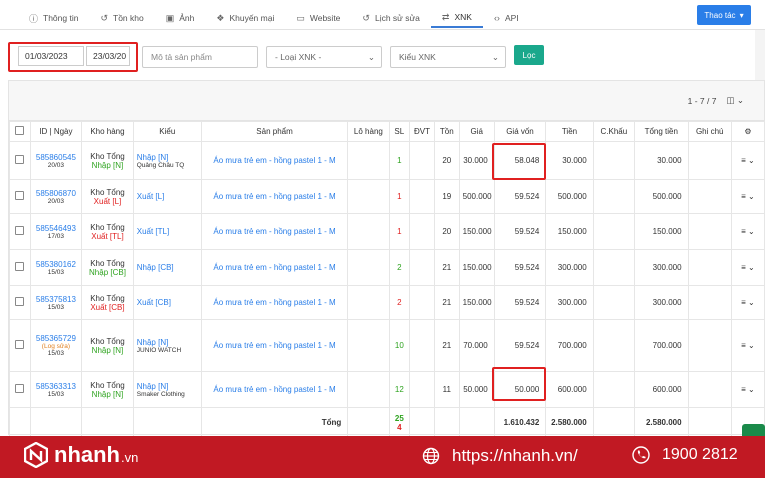 This screenshot has height=478, width=765. Describe the element at coordinates (167, 231) in the screenshot. I see `type-link: Xuất [TL]` at that location.